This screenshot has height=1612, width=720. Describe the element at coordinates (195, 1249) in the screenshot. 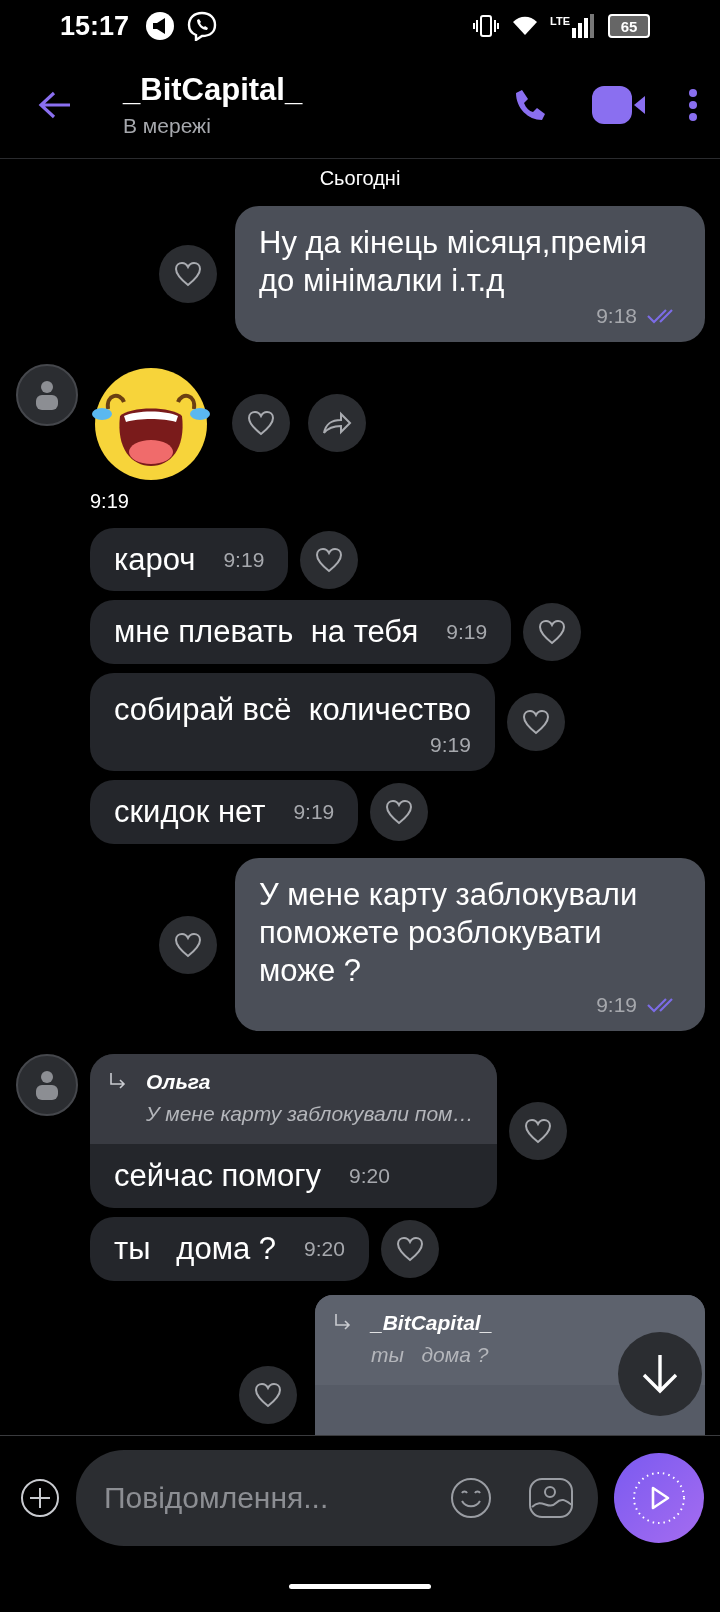

I see `message-text: ты дома ?` at that location.